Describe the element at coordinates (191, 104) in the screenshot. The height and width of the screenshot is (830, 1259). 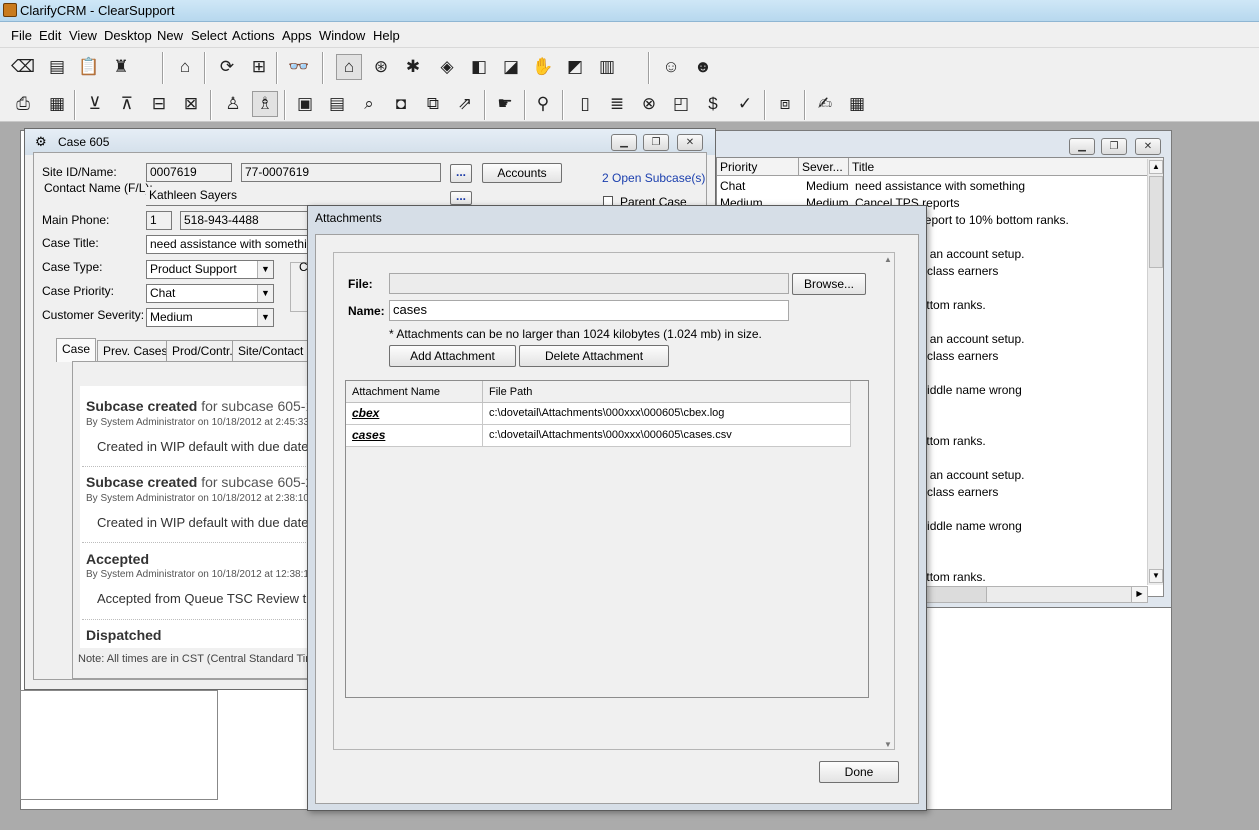
I see `tray-stack-icon: ⊠` at that location.